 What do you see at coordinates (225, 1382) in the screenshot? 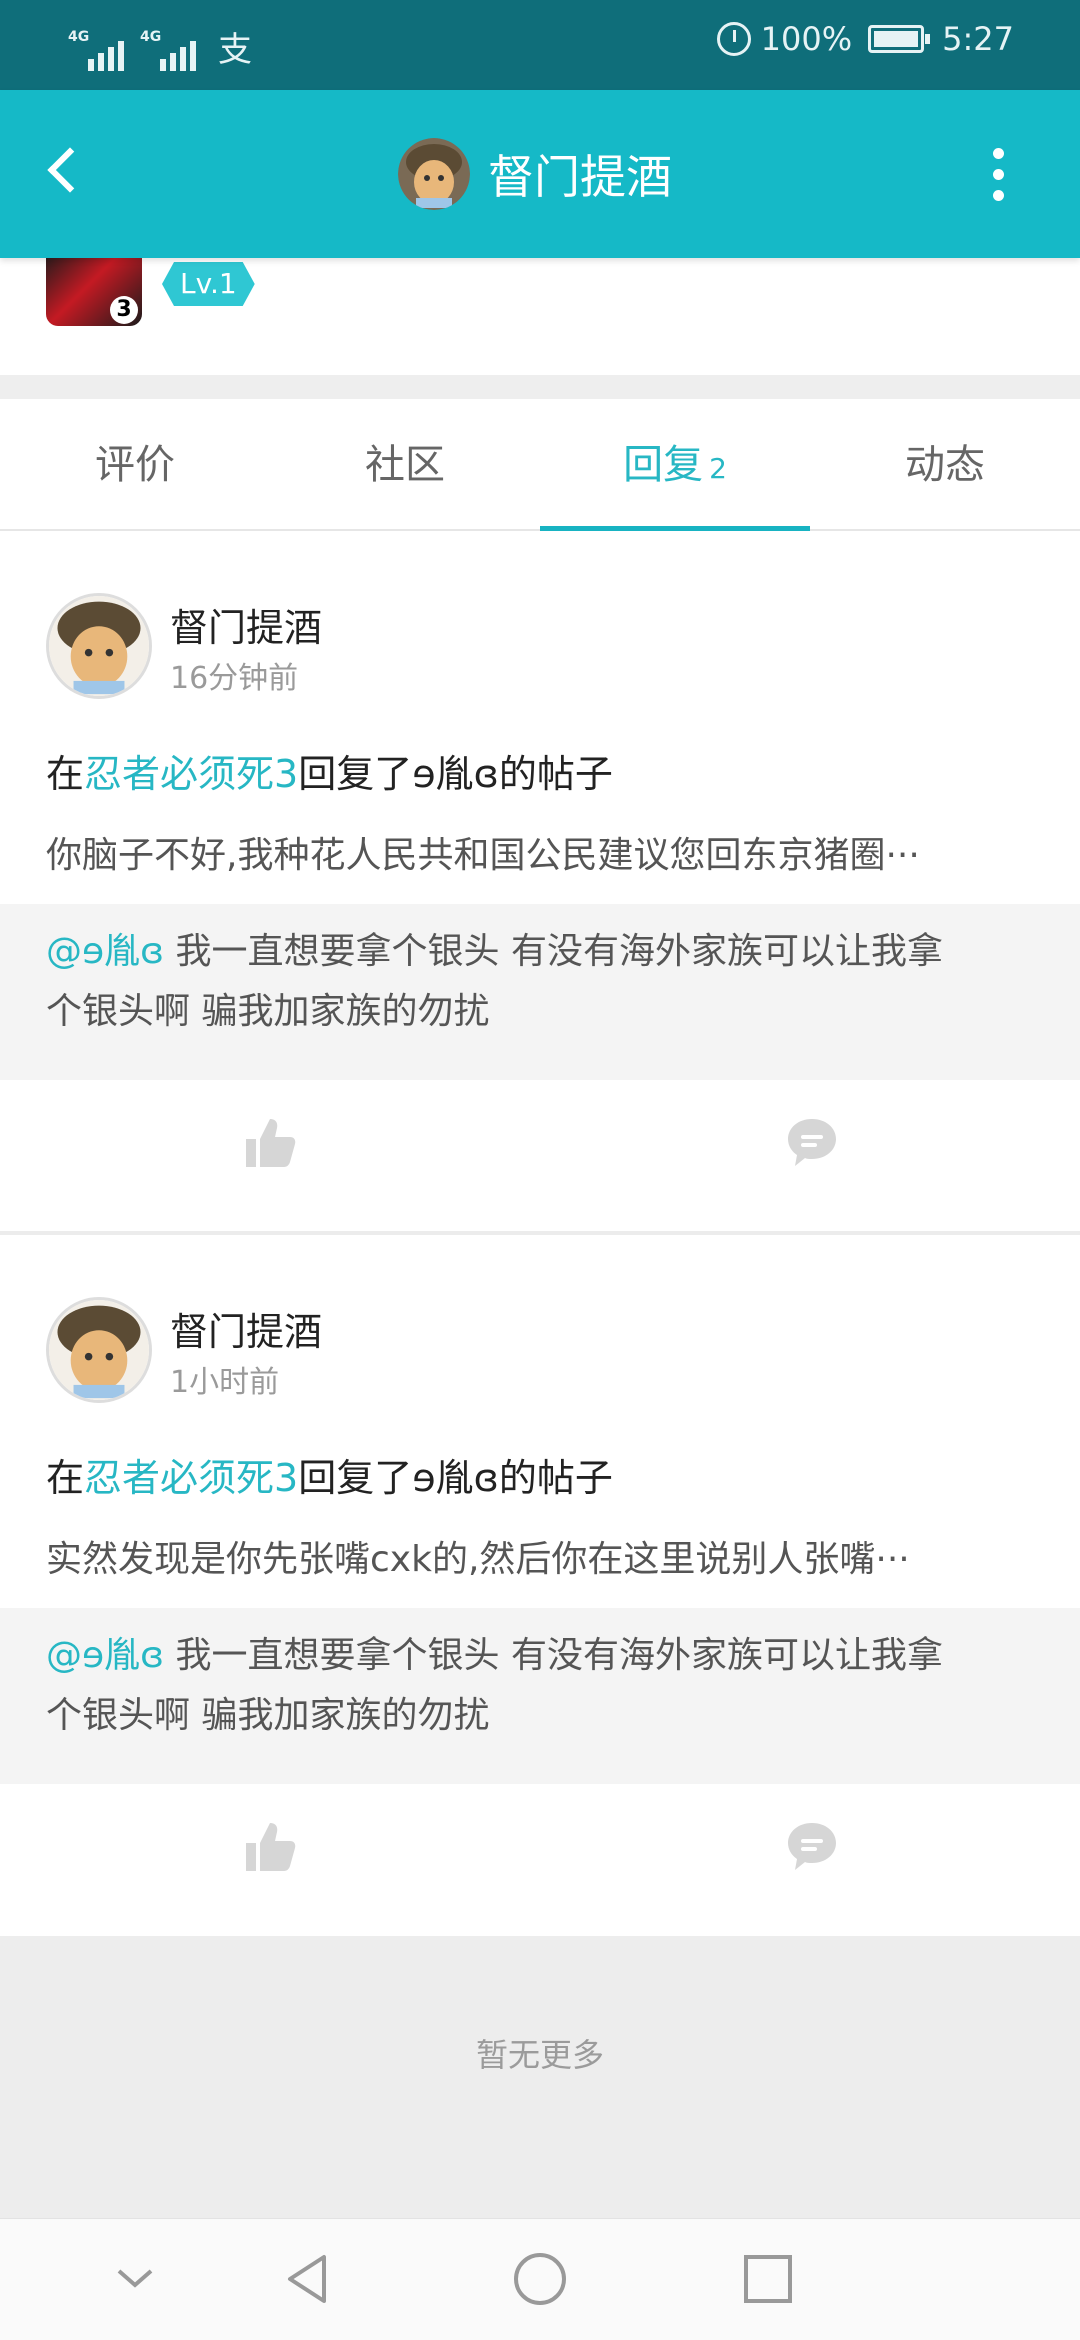
I see `timestamp: 1小时前` at bounding box center [225, 1382].